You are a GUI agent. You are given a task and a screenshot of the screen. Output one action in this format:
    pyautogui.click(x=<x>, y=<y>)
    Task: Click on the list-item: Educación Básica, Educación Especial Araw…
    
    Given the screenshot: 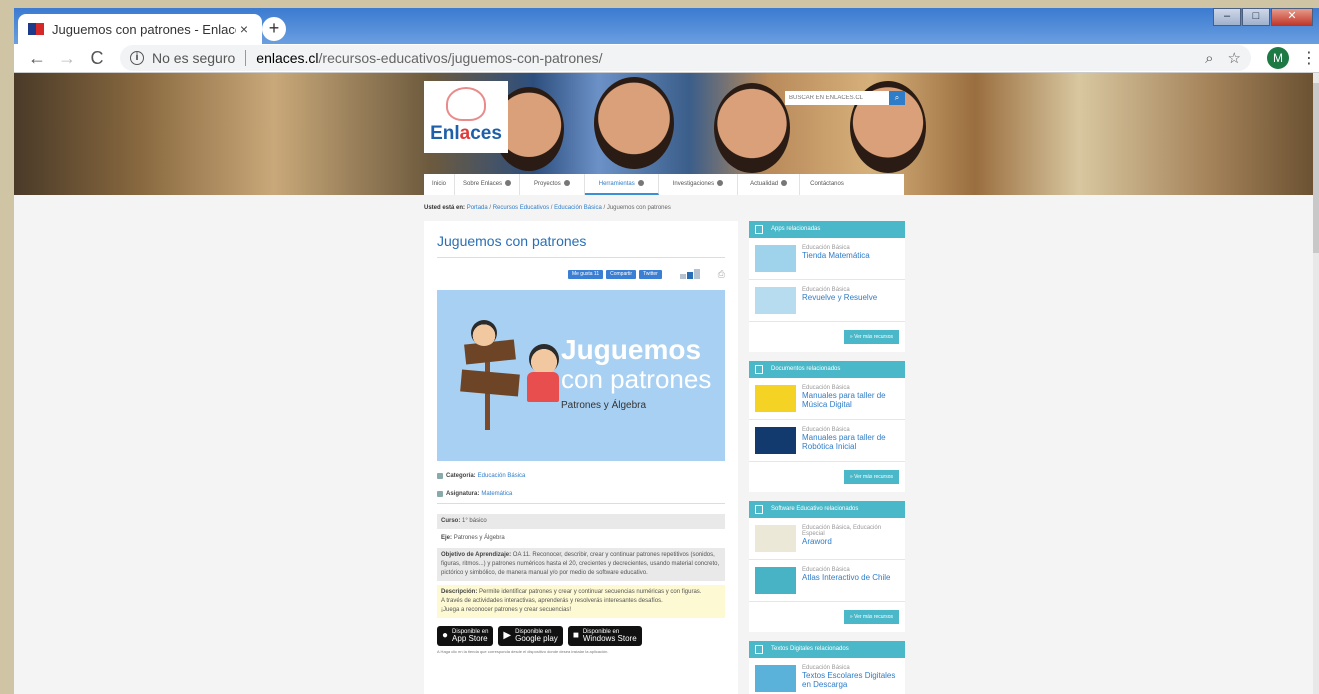 What is the action you would take?
    pyautogui.click(x=827, y=539)
    